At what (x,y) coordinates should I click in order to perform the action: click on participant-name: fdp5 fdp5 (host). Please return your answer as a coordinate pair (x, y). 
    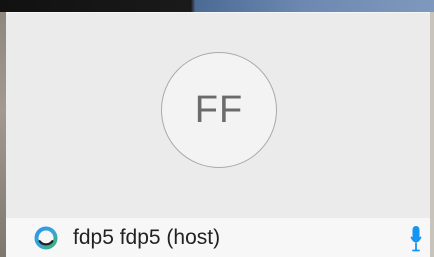
    Looking at the image, I should click on (147, 237).